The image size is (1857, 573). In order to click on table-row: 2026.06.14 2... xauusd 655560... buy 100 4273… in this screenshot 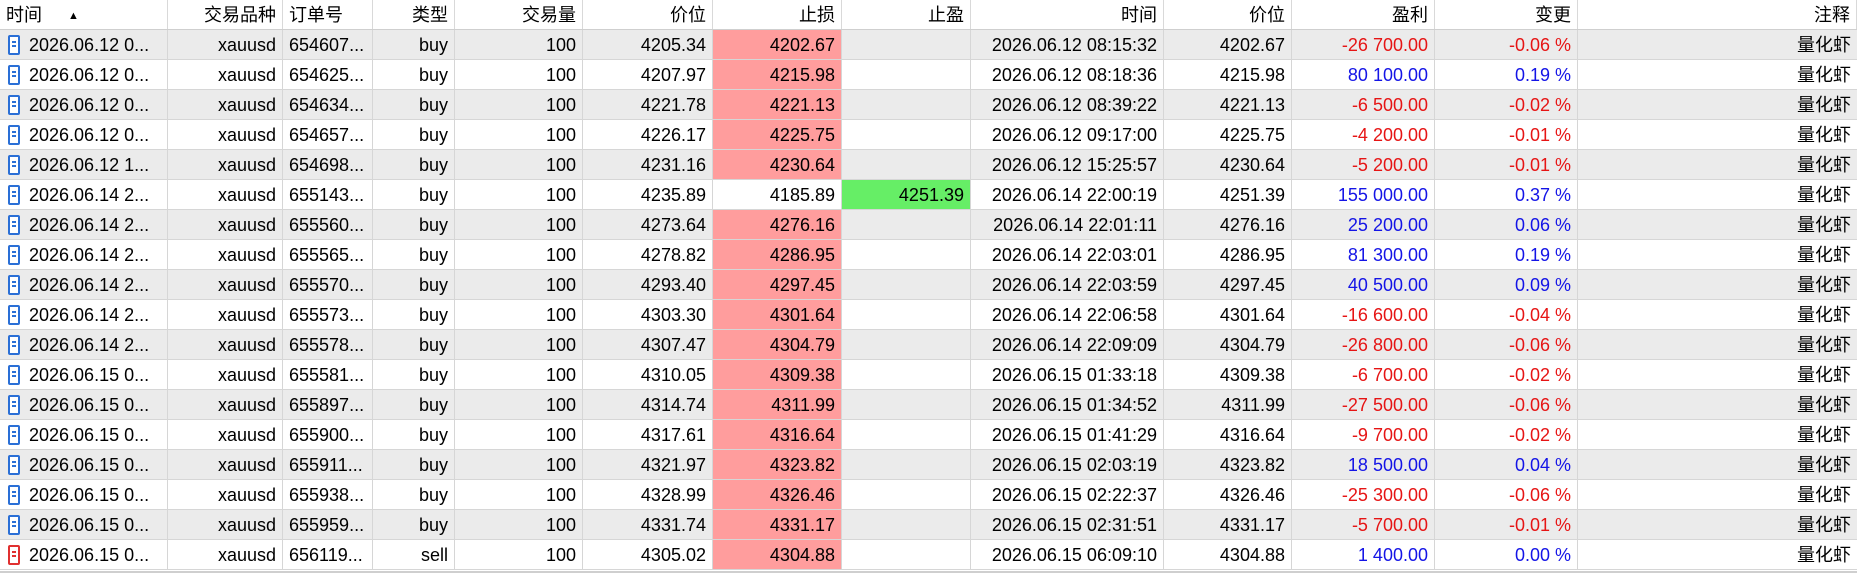, I will do `click(928, 225)`.